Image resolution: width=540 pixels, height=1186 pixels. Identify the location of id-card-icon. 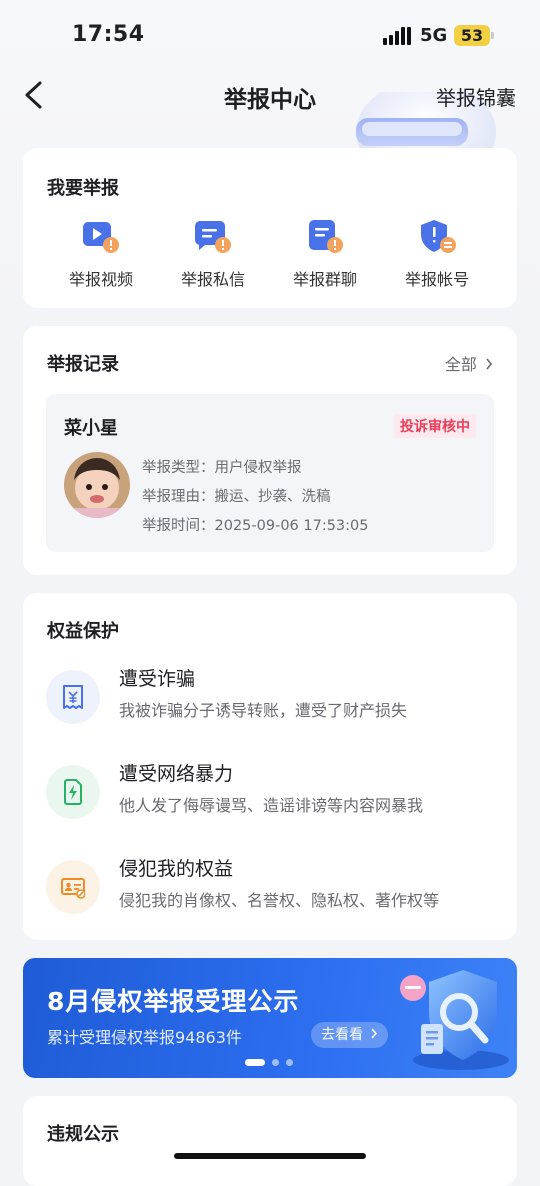
(73, 888).